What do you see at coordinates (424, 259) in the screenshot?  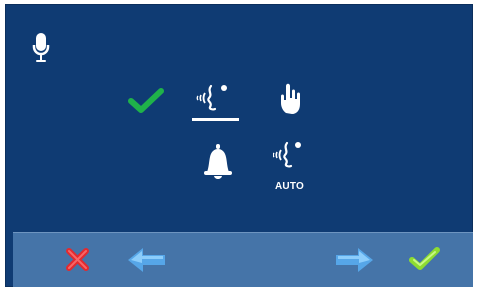 I see `confirm-check-icon` at bounding box center [424, 259].